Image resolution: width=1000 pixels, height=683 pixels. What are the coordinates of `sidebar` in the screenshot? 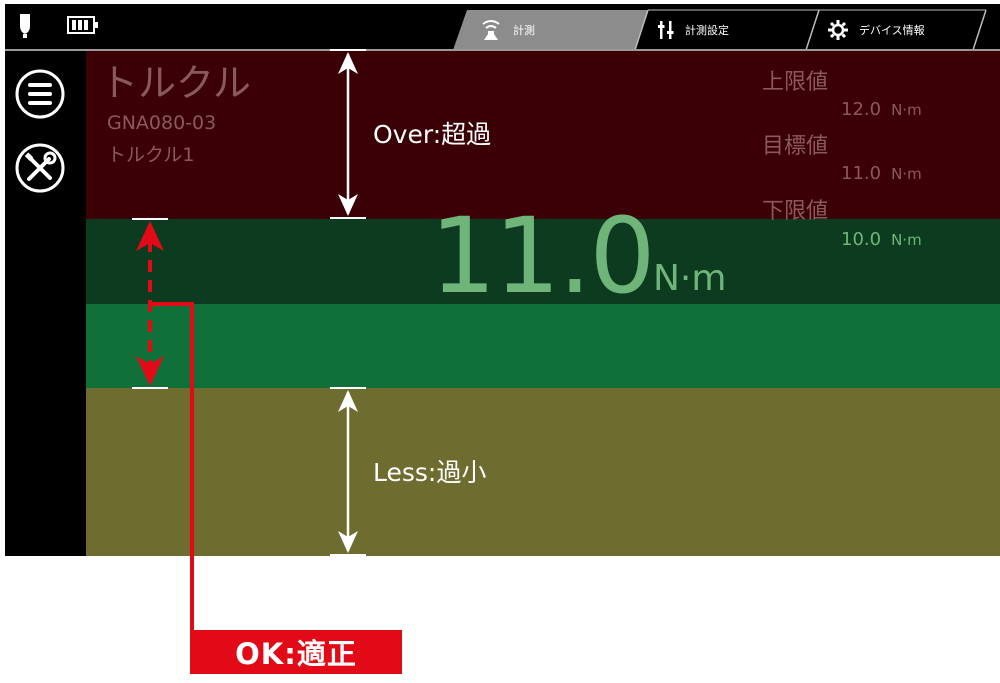 It's located at (45, 303).